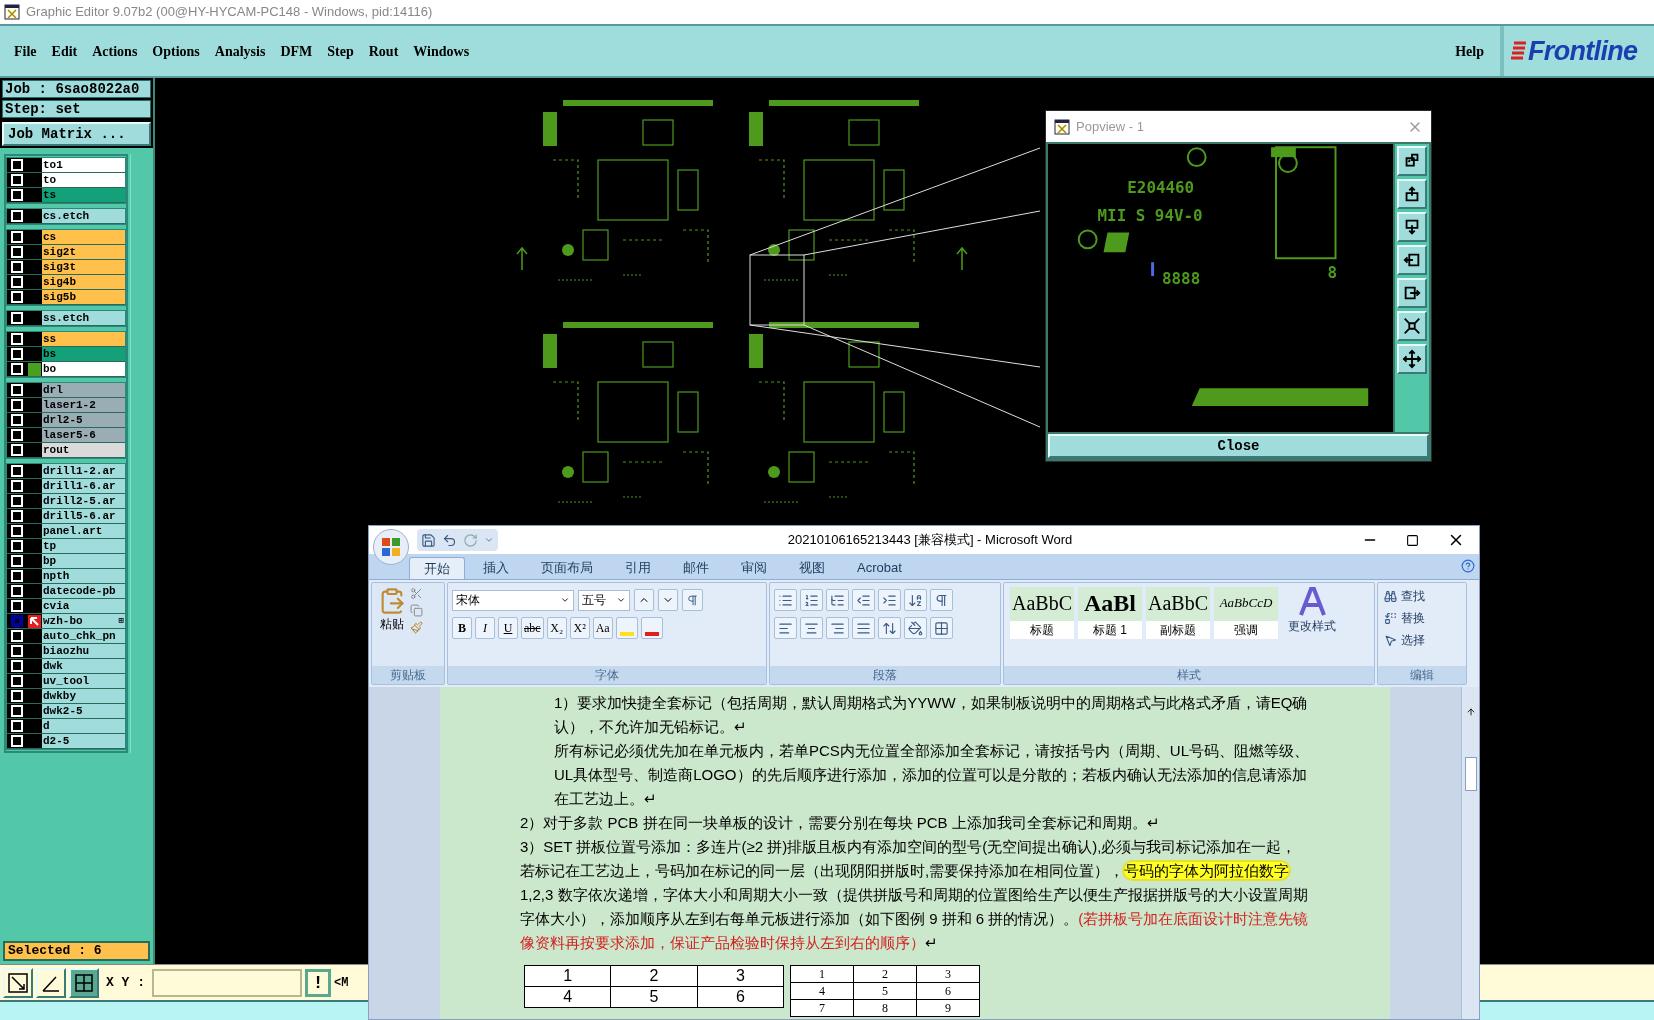 This screenshot has width=1654, height=1020. What do you see at coordinates (1238, 446) in the screenshot?
I see `close-button: Close` at bounding box center [1238, 446].